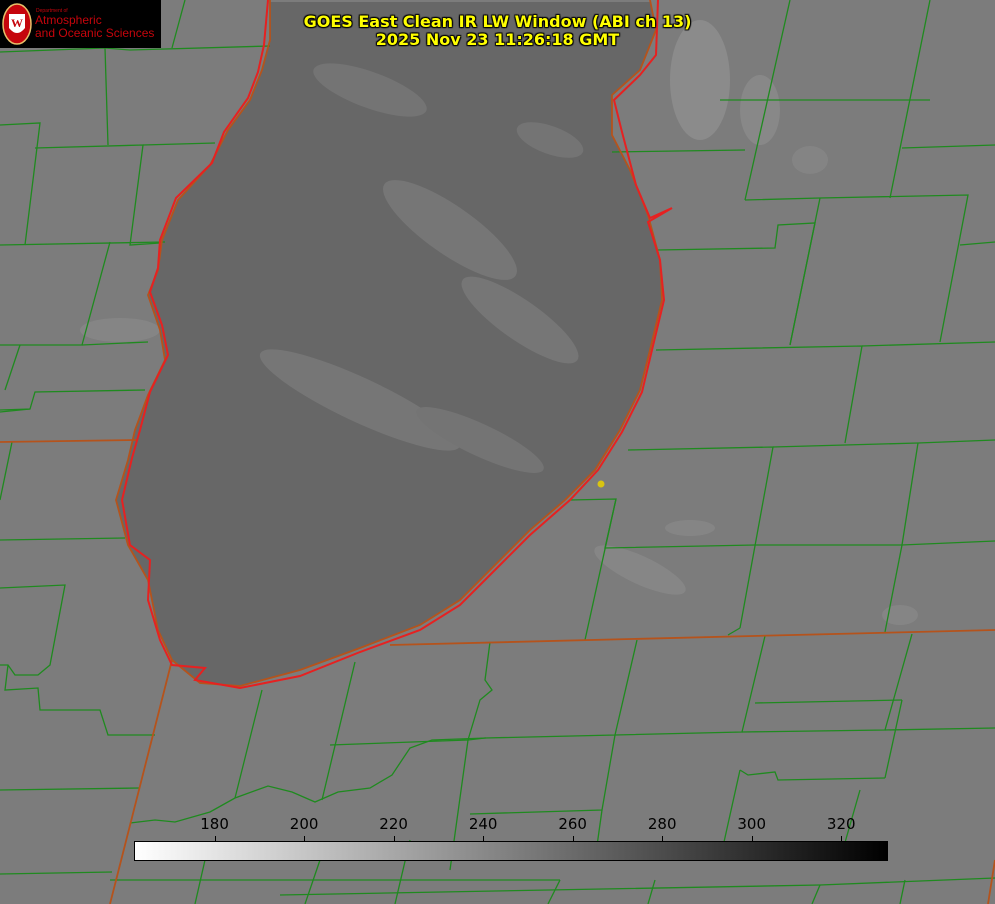  Describe the element at coordinates (214, 824) in the screenshot. I see `colorbar-tick-label: 180` at that location.